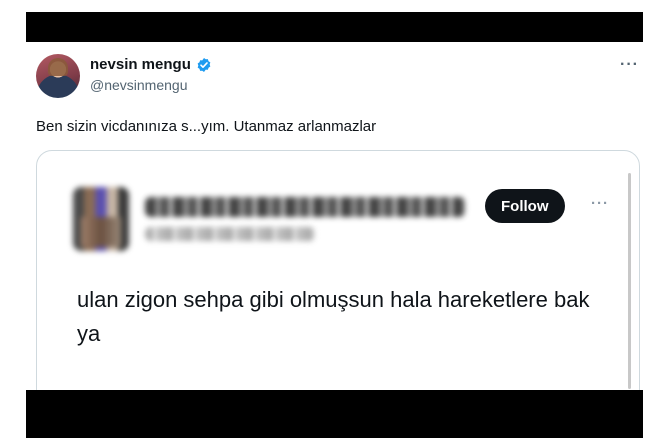 The height and width of the screenshot is (448, 650). What do you see at coordinates (629, 65) in the screenshot?
I see `more-options-icon: ···` at bounding box center [629, 65].